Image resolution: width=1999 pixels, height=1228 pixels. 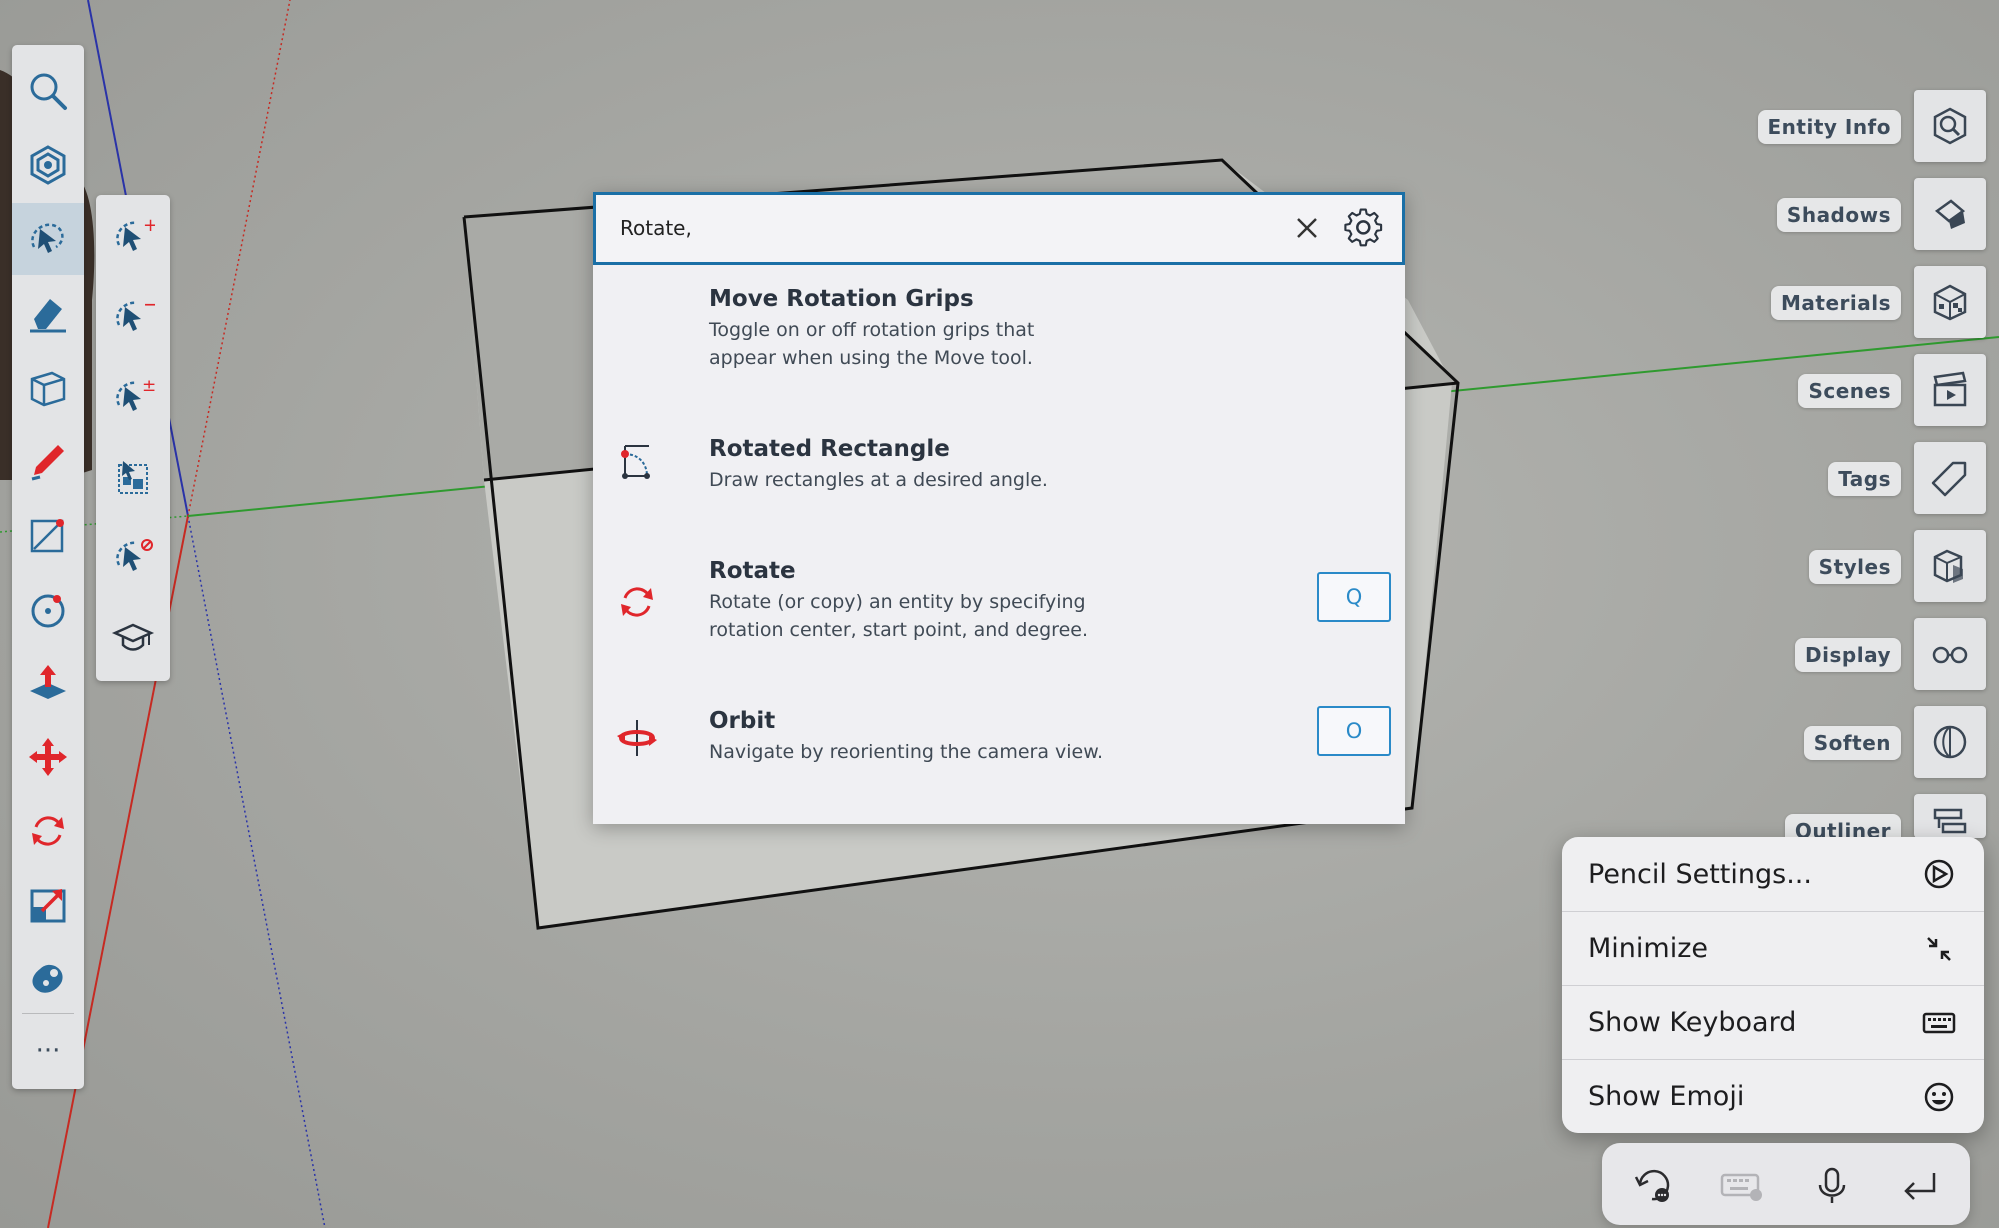 What do you see at coordinates (1307, 228) in the screenshot?
I see `close-icon` at bounding box center [1307, 228].